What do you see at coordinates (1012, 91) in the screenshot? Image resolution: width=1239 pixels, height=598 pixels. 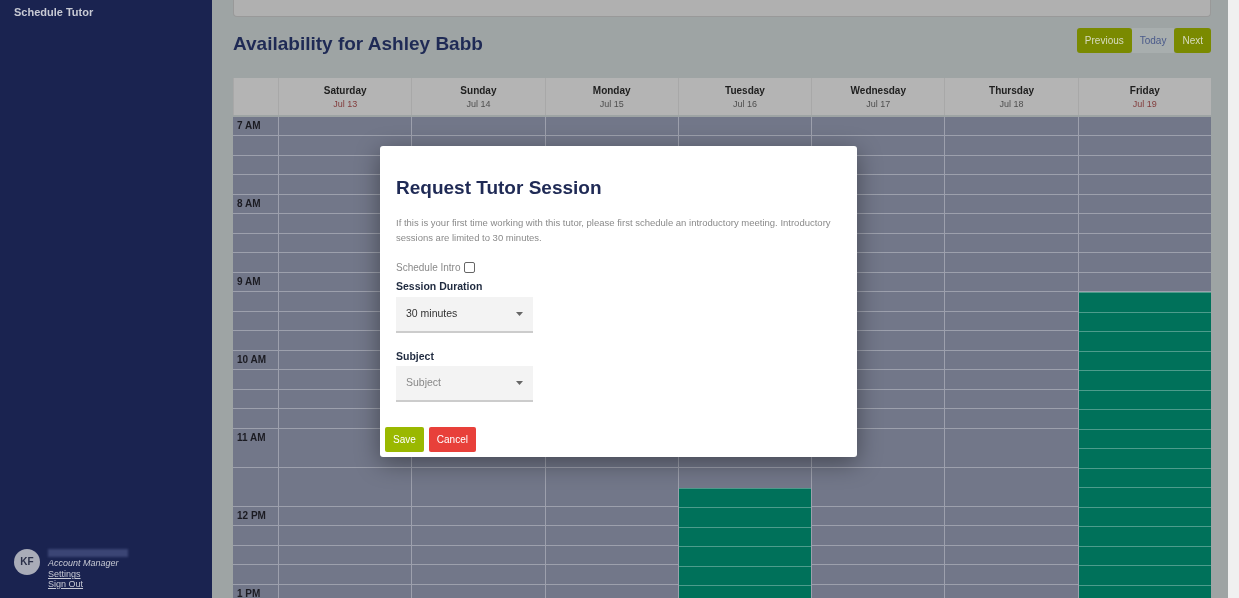 I see `day-name: Thursday` at bounding box center [1012, 91].